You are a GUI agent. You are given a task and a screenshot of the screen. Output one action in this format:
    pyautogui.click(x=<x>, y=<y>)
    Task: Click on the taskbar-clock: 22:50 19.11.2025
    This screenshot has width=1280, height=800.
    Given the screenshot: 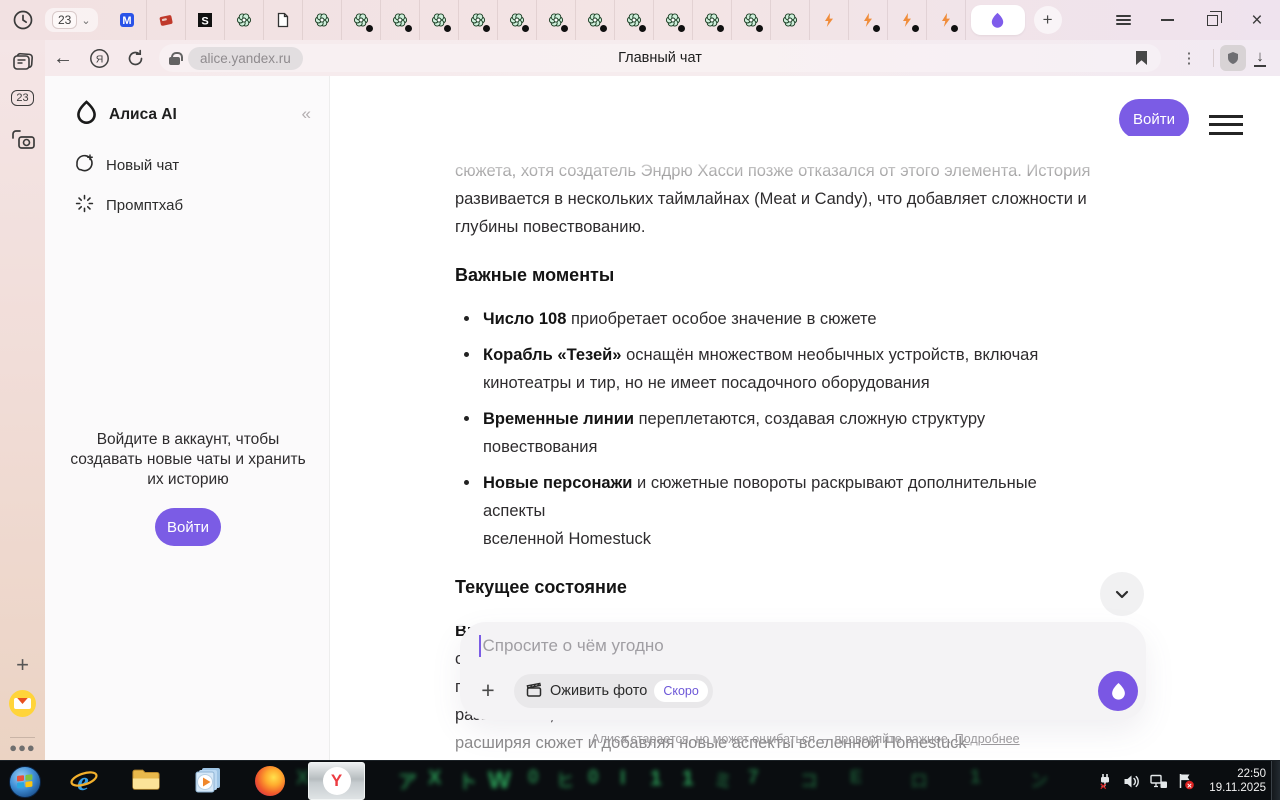 What is the action you would take?
    pyautogui.click(x=1237, y=781)
    